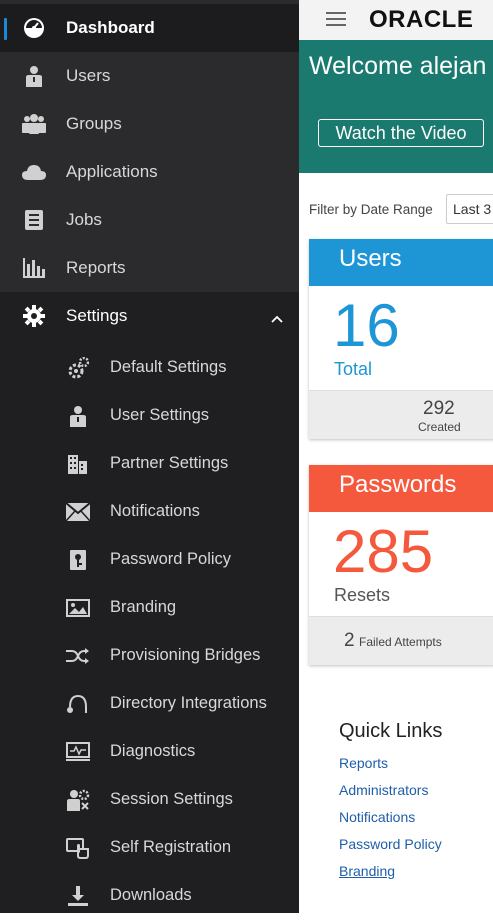  What do you see at coordinates (383, 790) in the screenshot?
I see `quick-link-administrators: Administrators` at bounding box center [383, 790].